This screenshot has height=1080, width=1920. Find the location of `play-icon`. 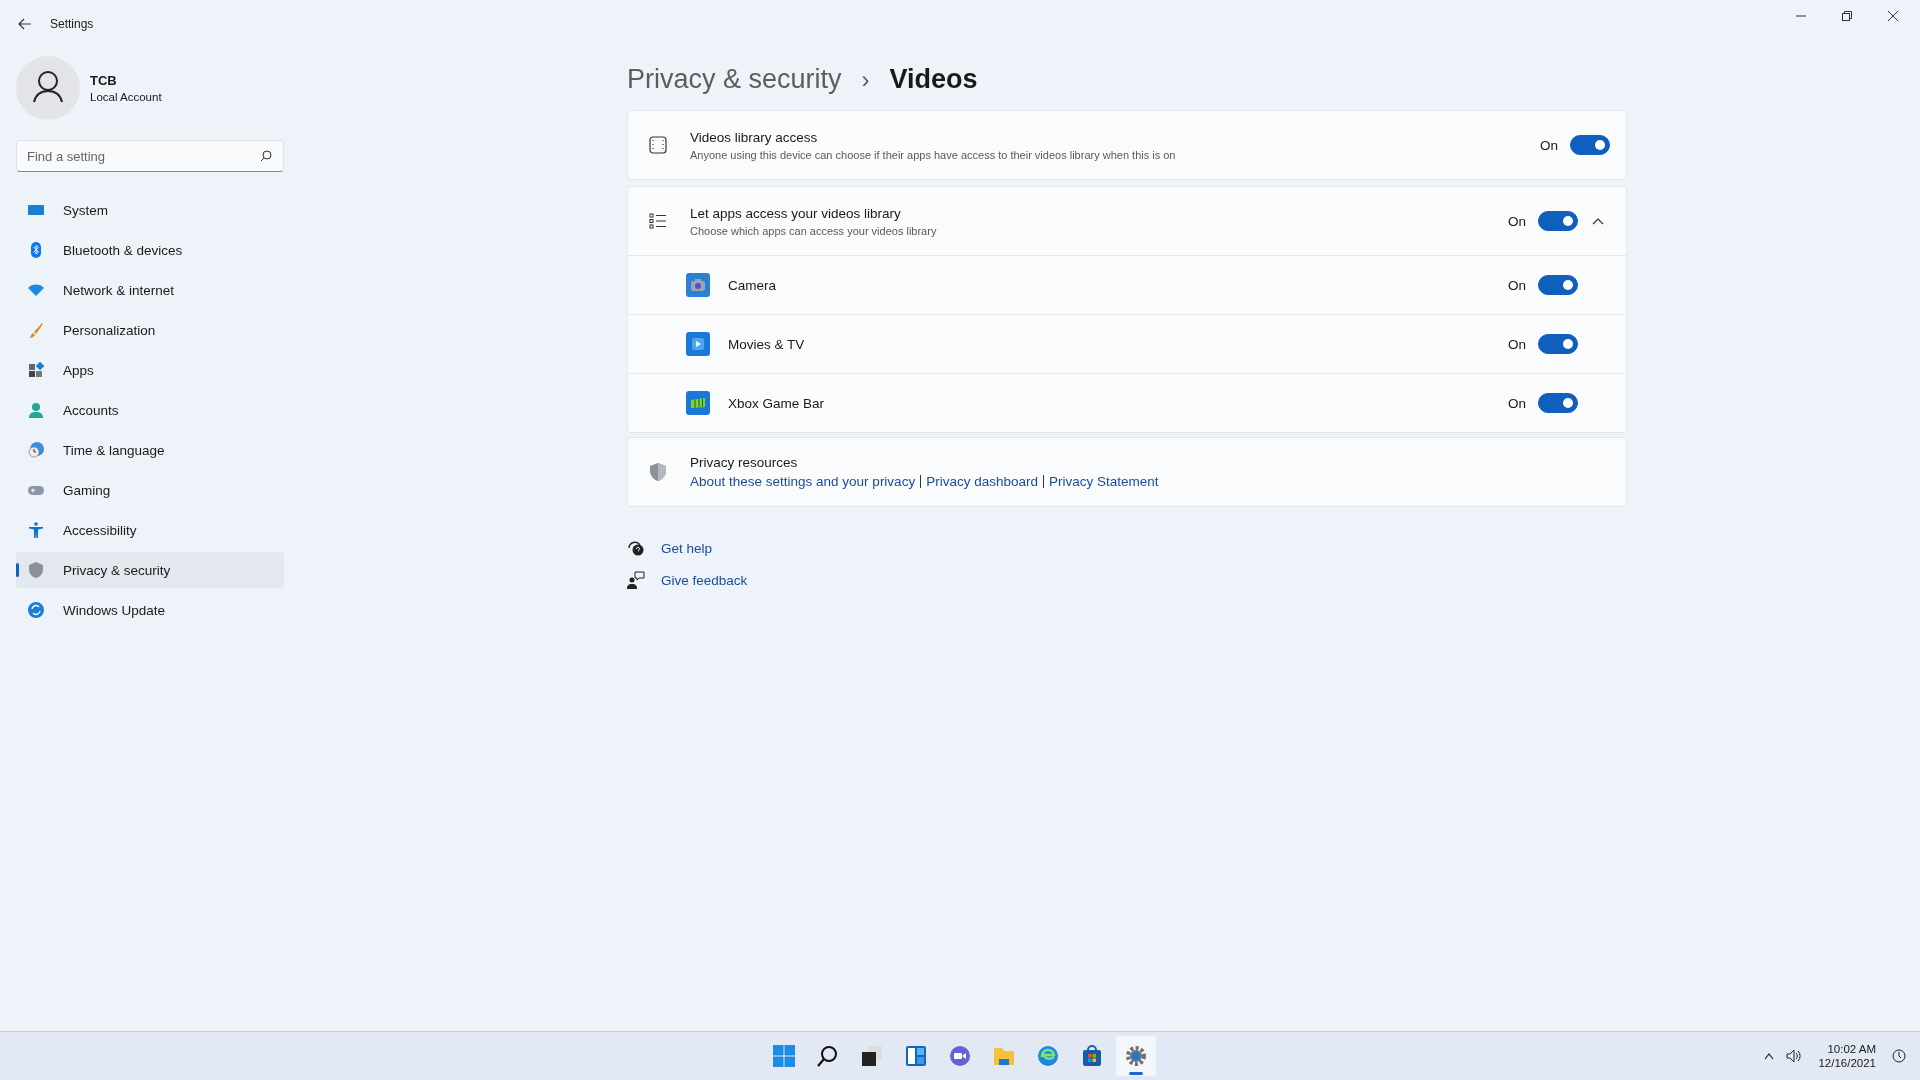

play-icon is located at coordinates (698, 344).